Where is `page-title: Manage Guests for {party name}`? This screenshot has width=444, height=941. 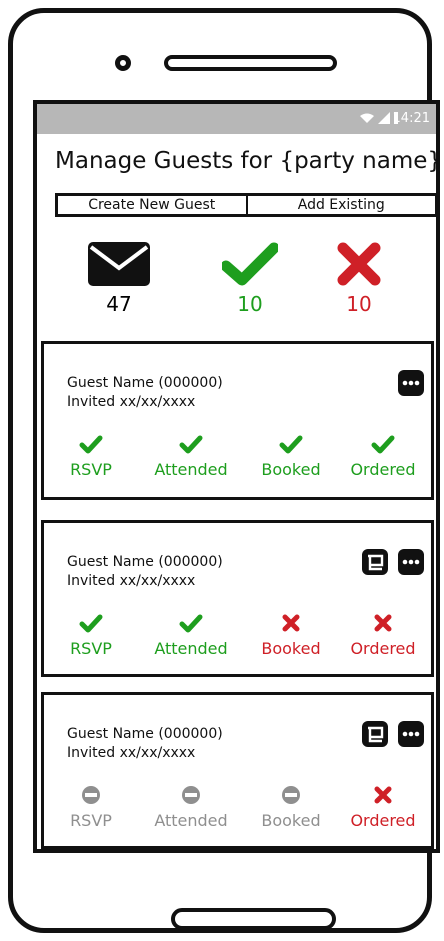 page-title: Manage Guests for {party name} is located at coordinates (247, 161).